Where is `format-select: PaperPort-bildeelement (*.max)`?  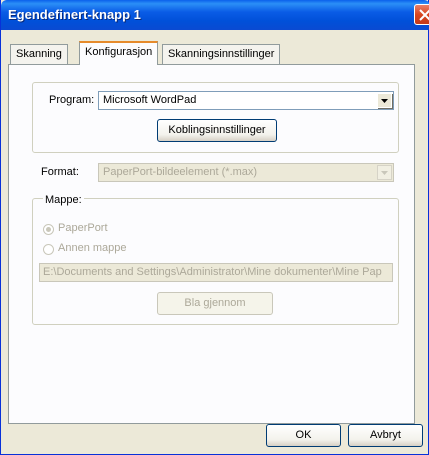 format-select: PaperPort-bildeelement (*.max) is located at coordinates (246, 172).